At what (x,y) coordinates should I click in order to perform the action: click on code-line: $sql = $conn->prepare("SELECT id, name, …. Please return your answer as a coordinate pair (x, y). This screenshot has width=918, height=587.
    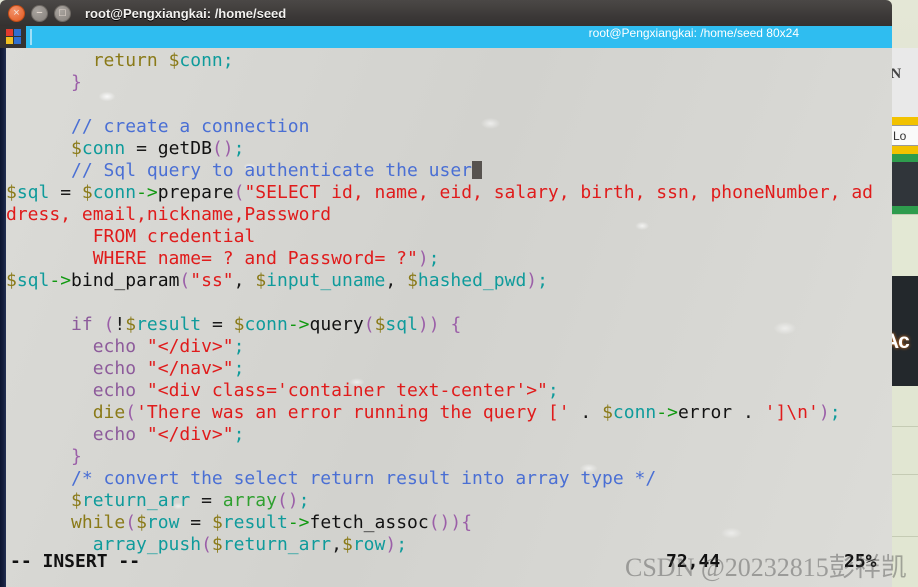
    Looking at the image, I should click on (440, 192).